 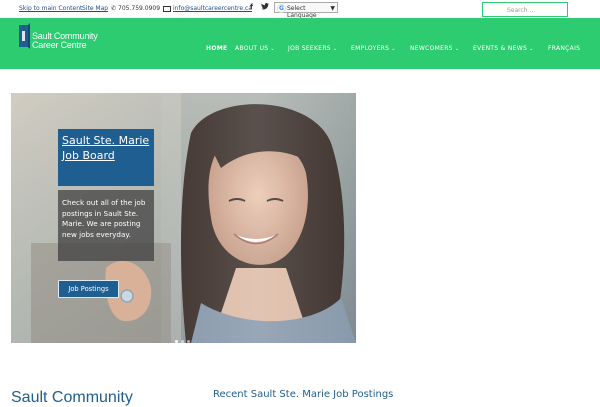 I want to click on nav-events-news: EVENTS & NEWS ⌄, so click(x=503, y=48).